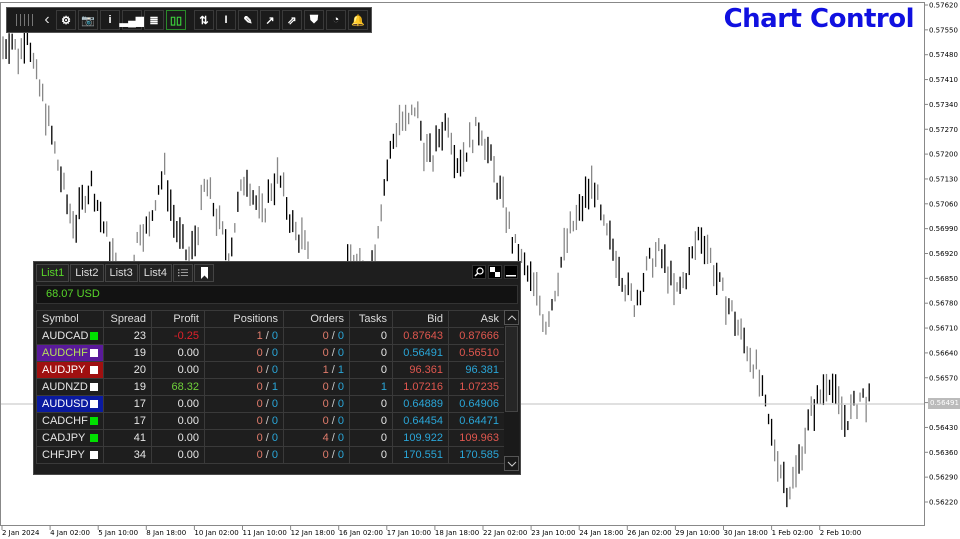 This screenshot has height=539, width=960. What do you see at coordinates (70, 353) in the screenshot?
I see `symbol-cell: AUDCHF` at bounding box center [70, 353].